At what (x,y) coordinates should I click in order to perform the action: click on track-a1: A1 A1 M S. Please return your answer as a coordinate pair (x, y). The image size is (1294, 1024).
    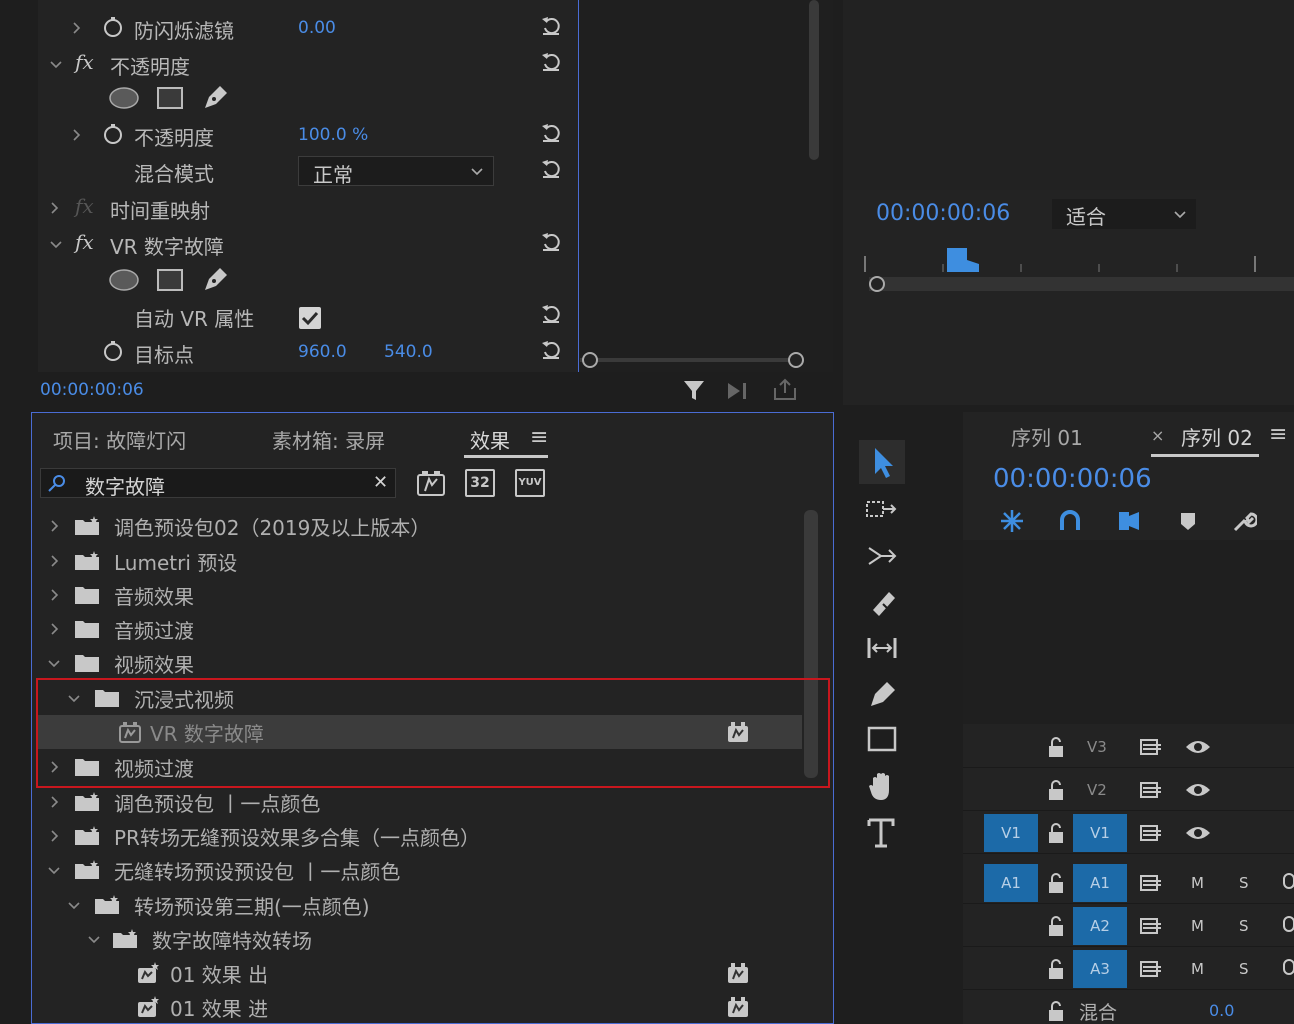
    Looking at the image, I should click on (1128, 883).